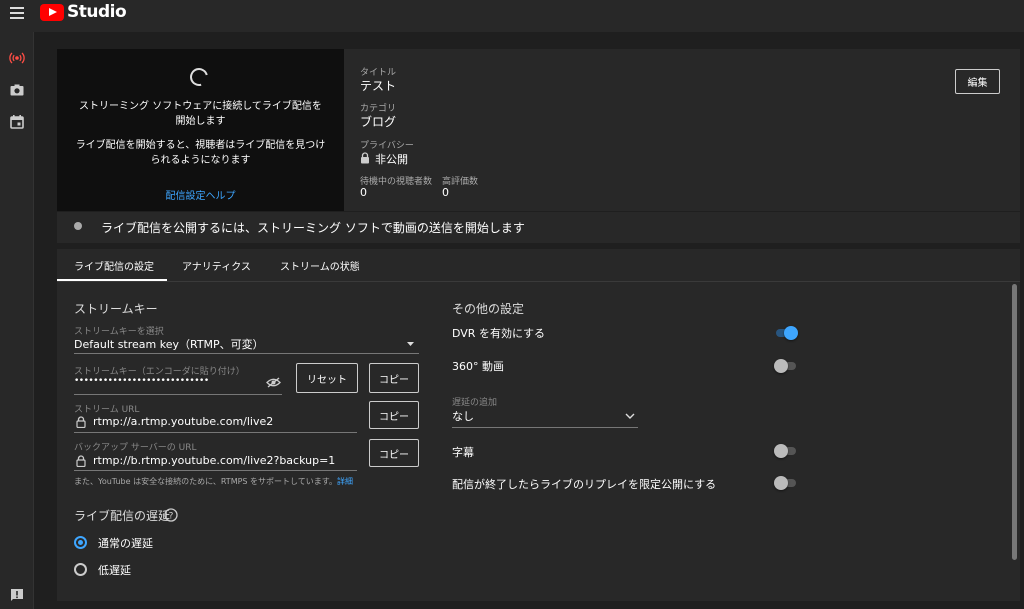 This screenshot has height=609, width=1024. What do you see at coordinates (122, 516) in the screenshot?
I see `latency-section-title: ライブ配信の遅延` at bounding box center [122, 516].